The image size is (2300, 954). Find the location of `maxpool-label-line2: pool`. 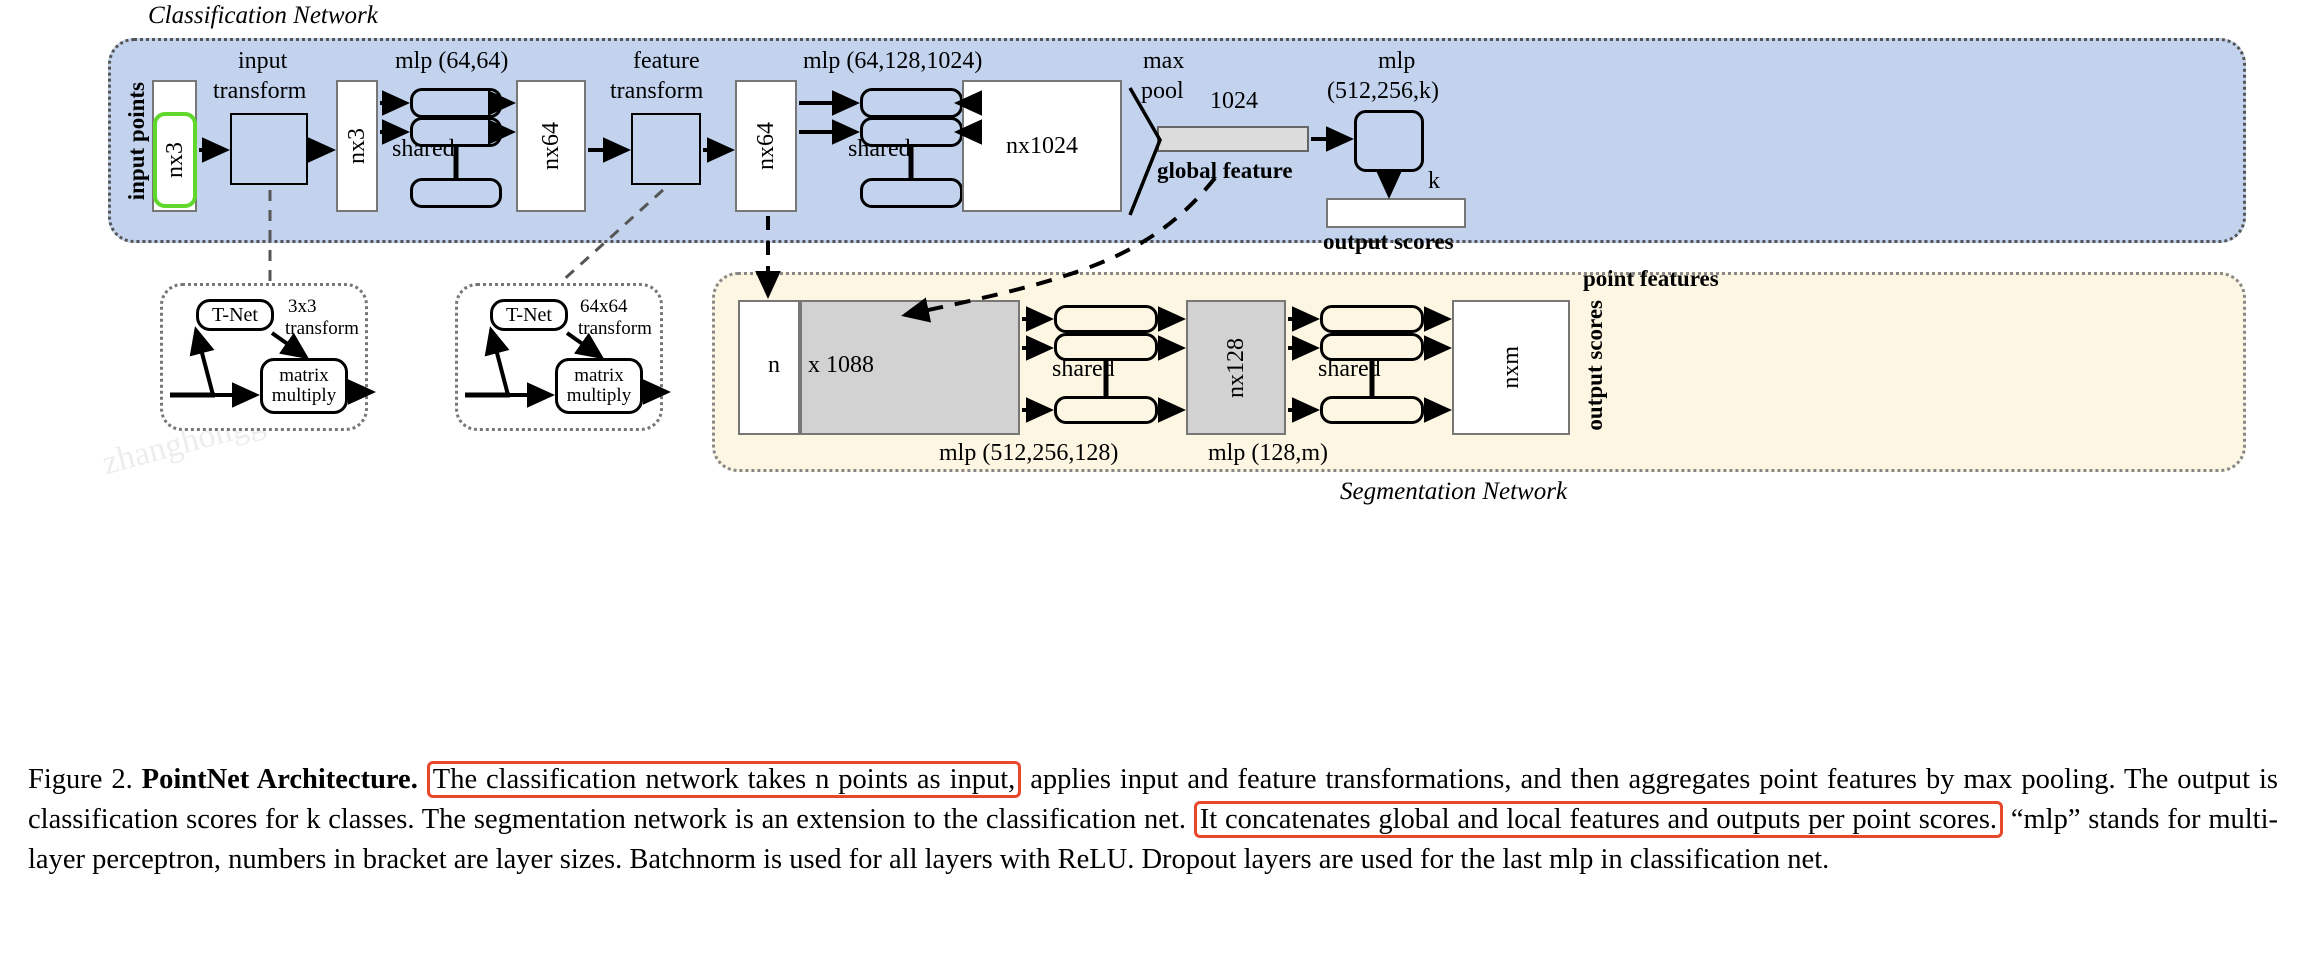

maxpool-label-line2: pool is located at coordinates (1162, 91).